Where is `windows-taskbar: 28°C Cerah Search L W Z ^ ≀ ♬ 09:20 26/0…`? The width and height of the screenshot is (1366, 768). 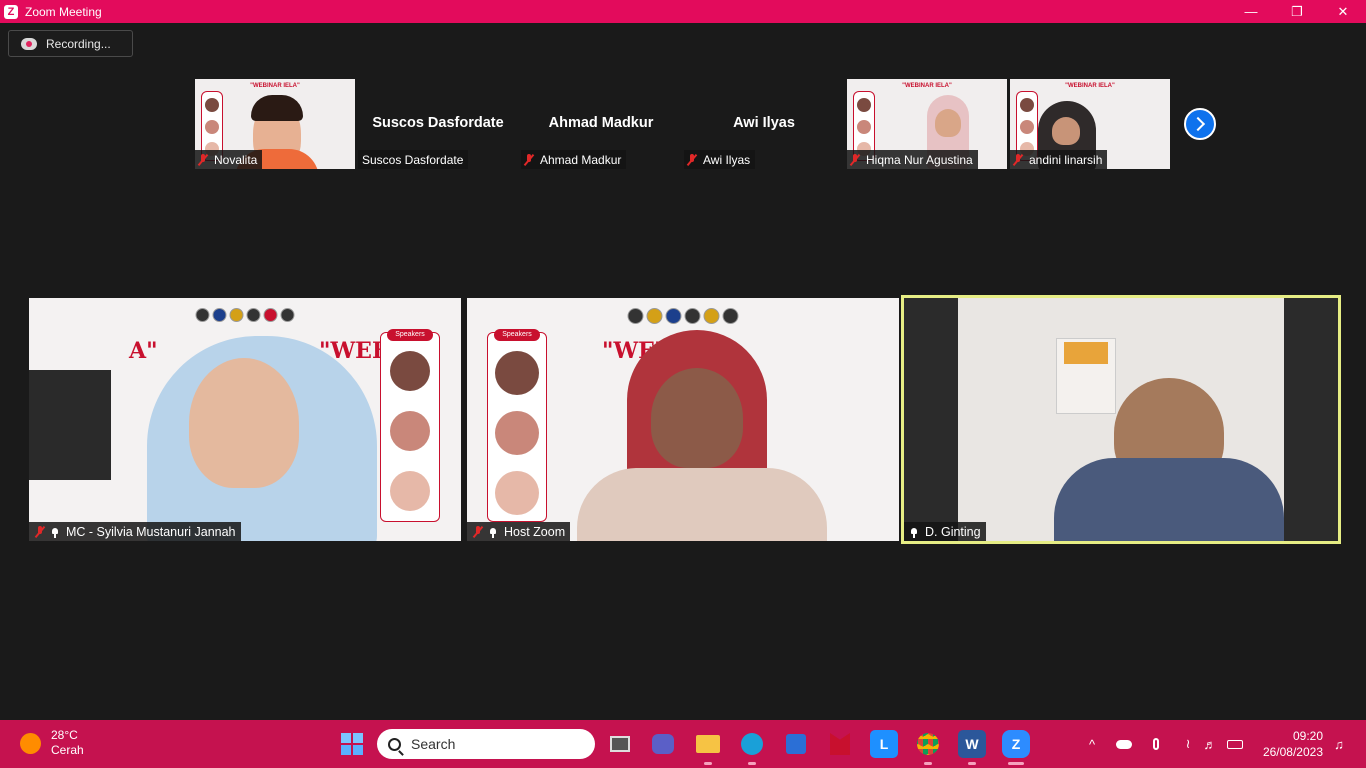 windows-taskbar: 28°C Cerah Search L W Z ^ ≀ ♬ 09:20 26/0… is located at coordinates (683, 744).